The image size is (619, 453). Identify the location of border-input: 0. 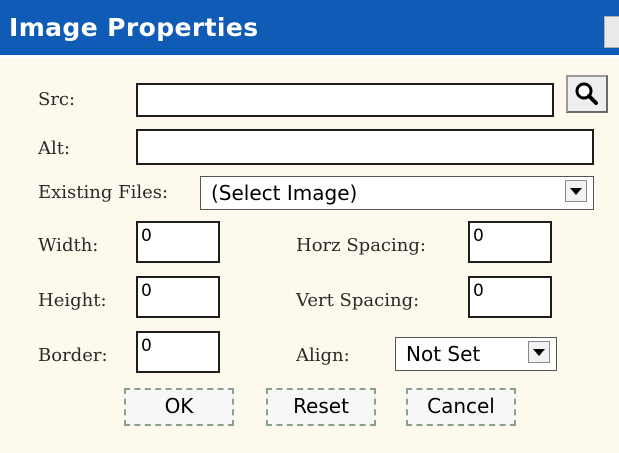
(178, 352).